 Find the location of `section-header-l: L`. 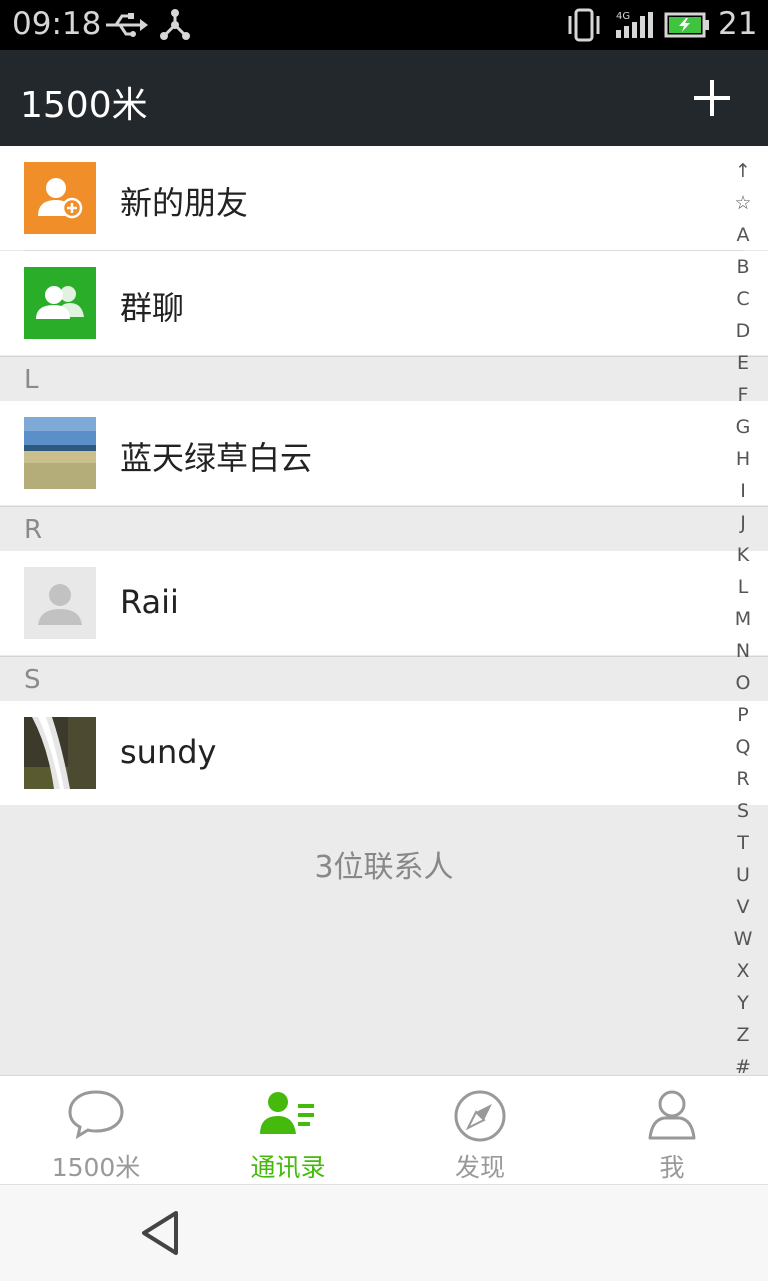

section-header-l: L is located at coordinates (384, 378).